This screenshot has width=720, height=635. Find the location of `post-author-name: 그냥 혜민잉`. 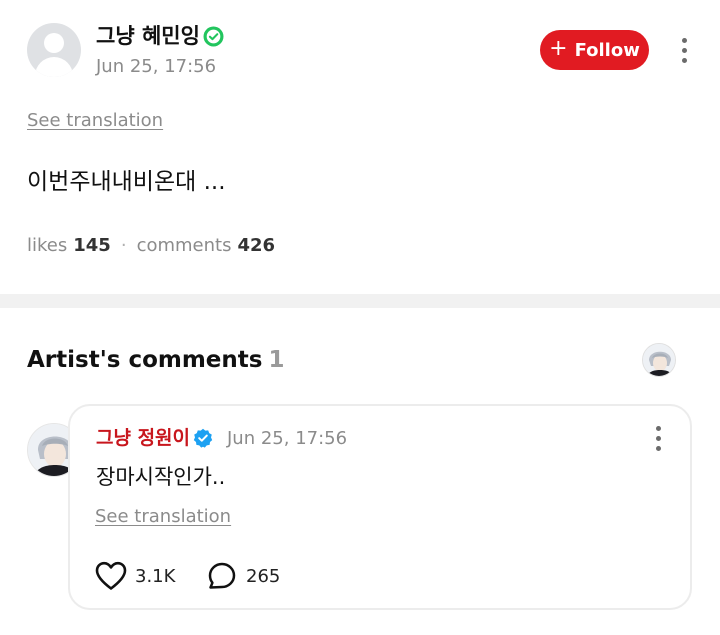

post-author-name: 그냥 혜민잉 is located at coordinates (148, 36).